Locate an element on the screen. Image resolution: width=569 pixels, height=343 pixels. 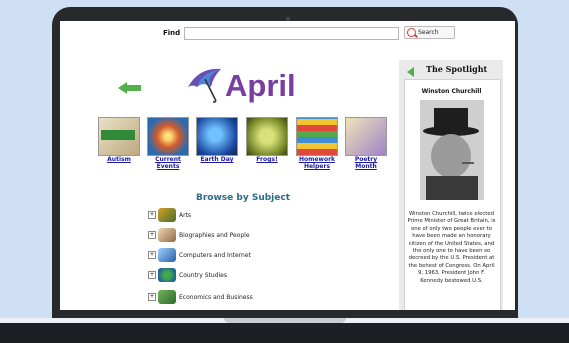
spotlight-arrow-icon is located at coordinates (410, 72).